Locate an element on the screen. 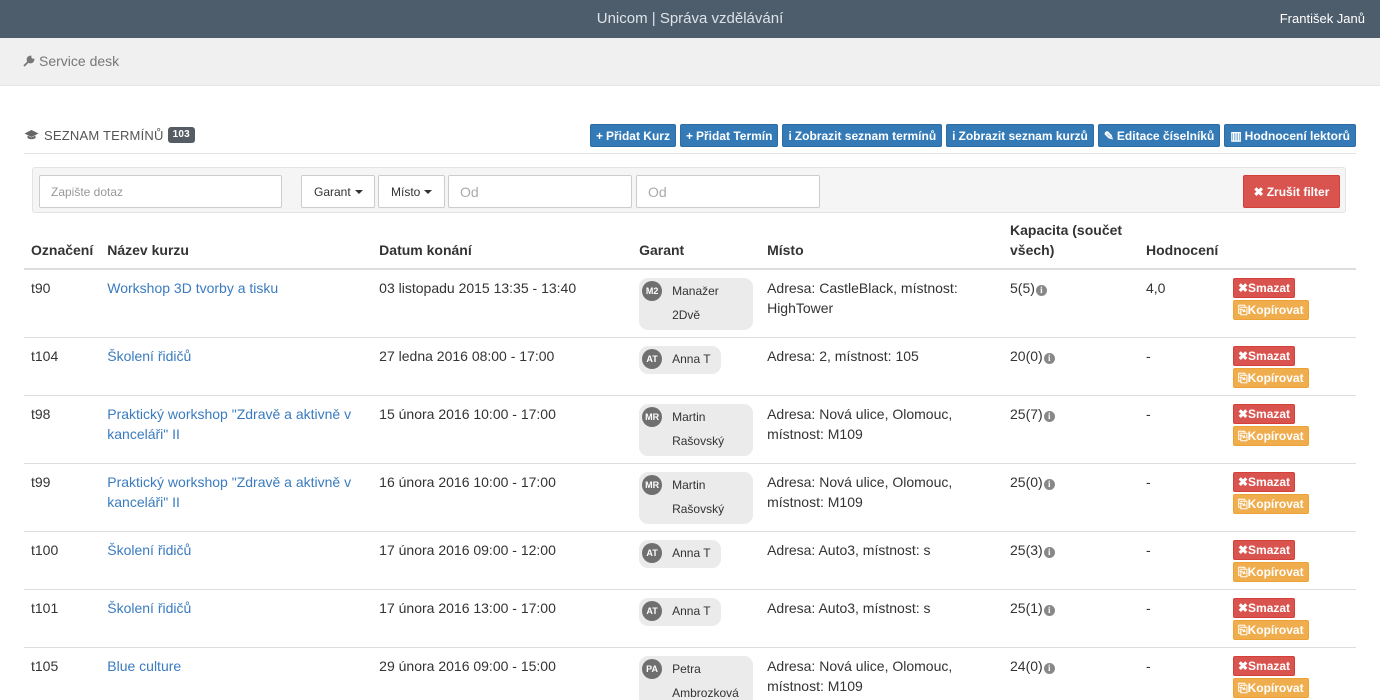  misto-dropdown: Místo is located at coordinates (411, 191).